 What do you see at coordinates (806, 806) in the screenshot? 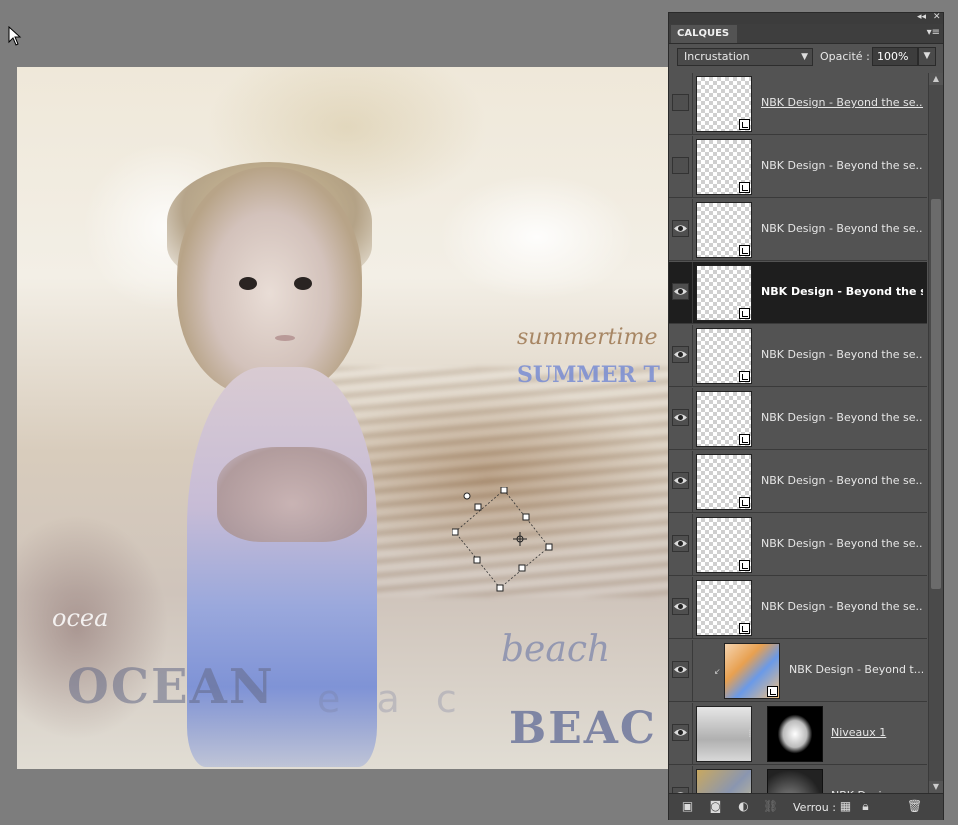
I see `panel-bottom-bar: ▣ ◙ ◐ ⛓ Verrou : ▦ 🔒︎ 🗑︎` at bounding box center [806, 806].